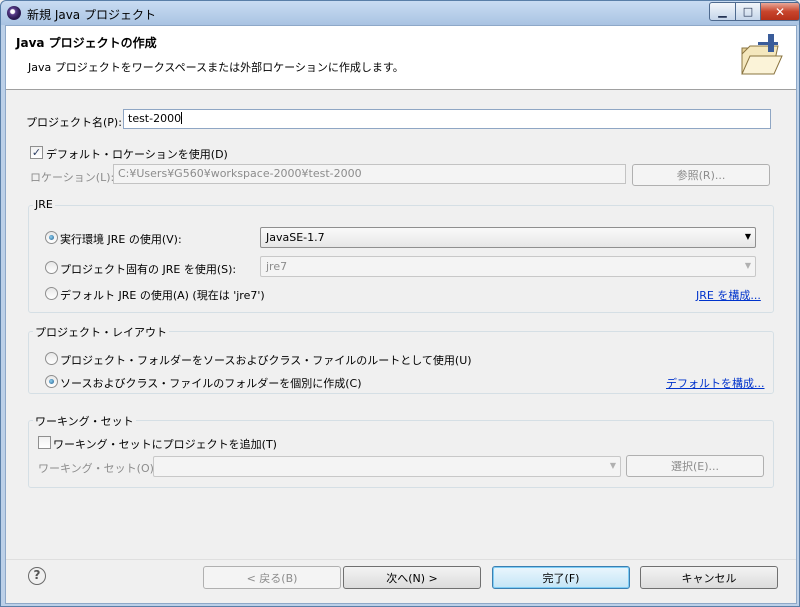 The width and height of the screenshot is (800, 607). I want to click on add-to-working-set-label: ワーキング・セットにプロジェクトを追加(T), so click(165, 444).